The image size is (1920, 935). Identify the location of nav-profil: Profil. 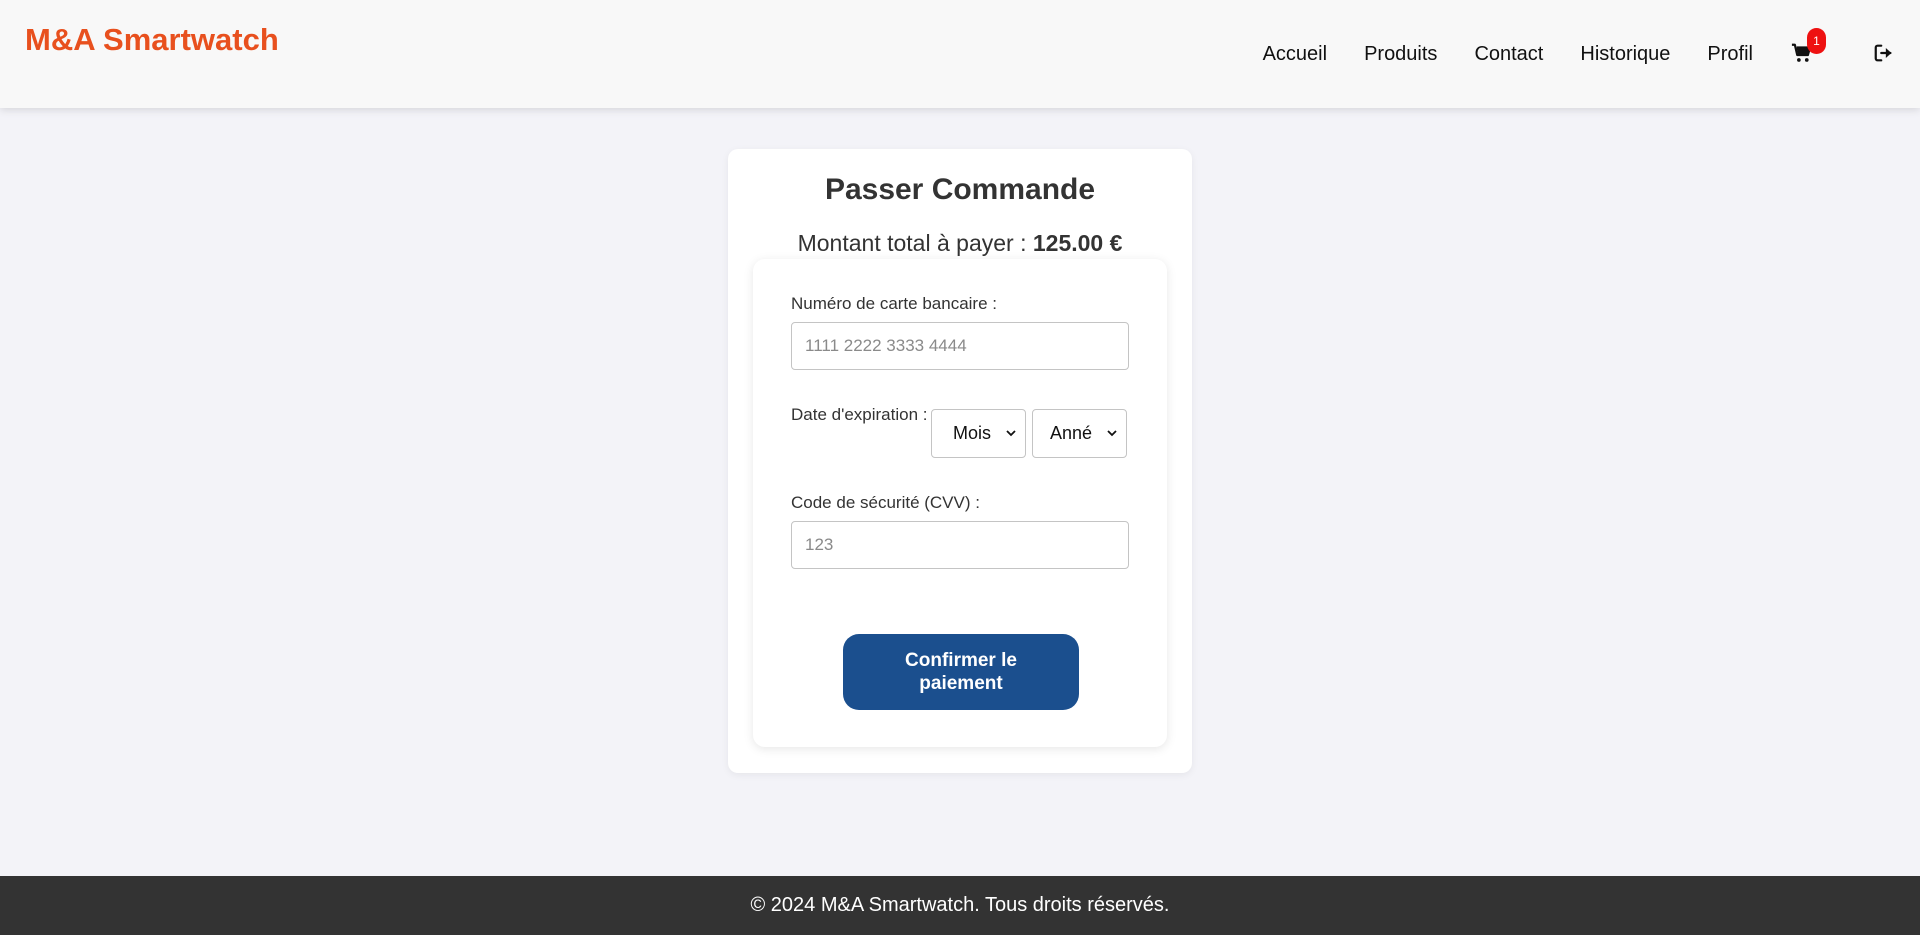
(1730, 54).